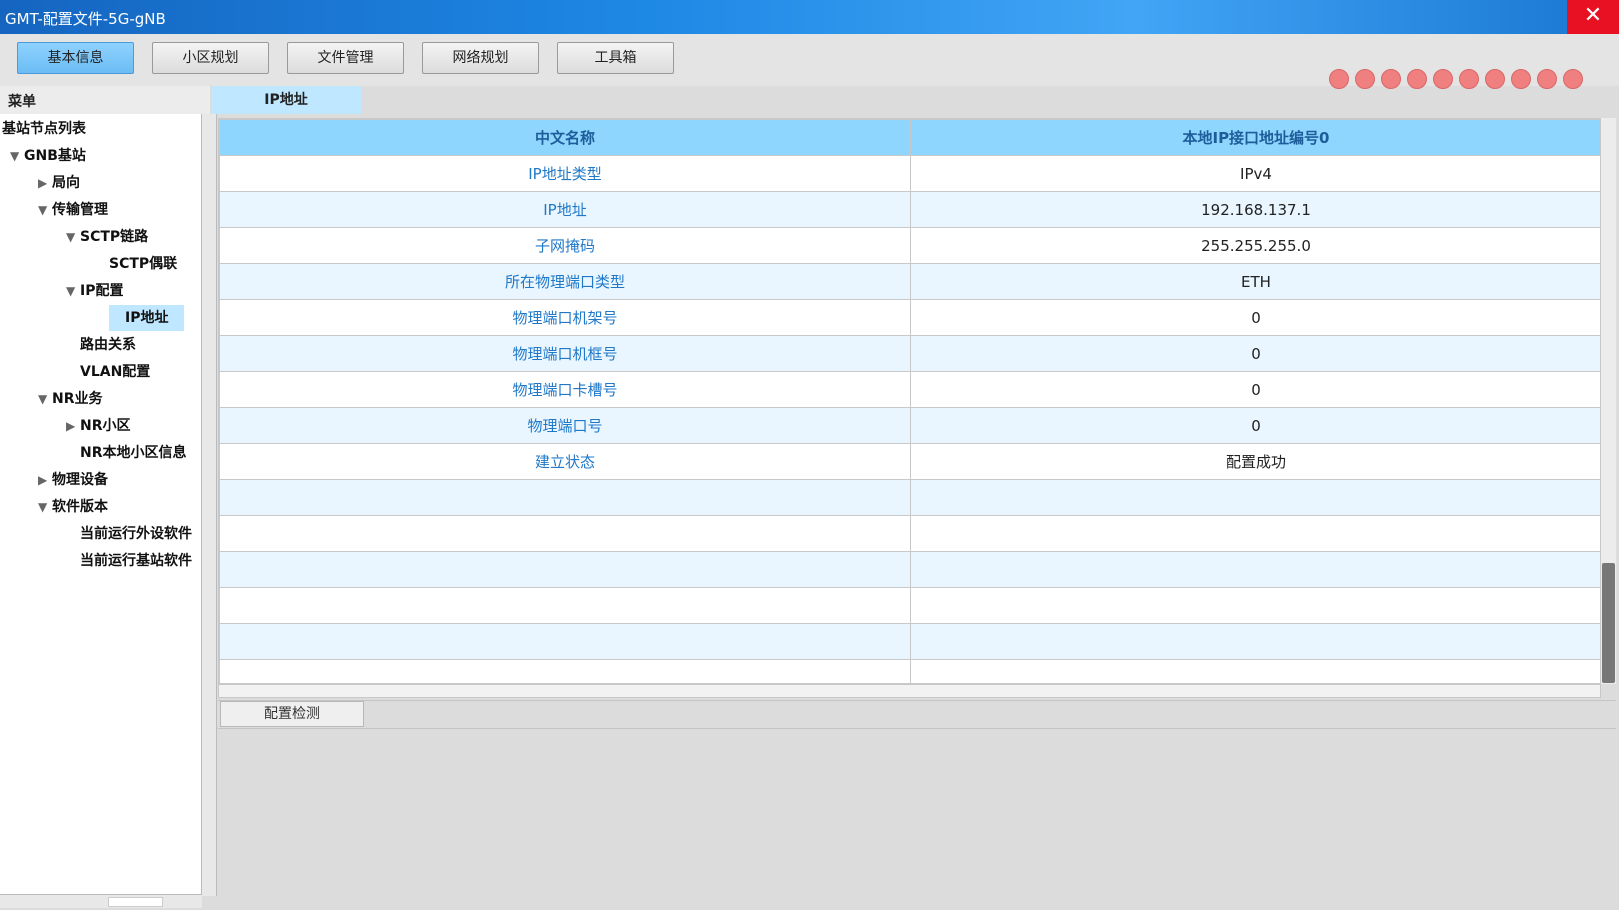 This screenshot has height=910, width=1619. I want to click on field-value-cell: IPv4, so click(1255, 173).